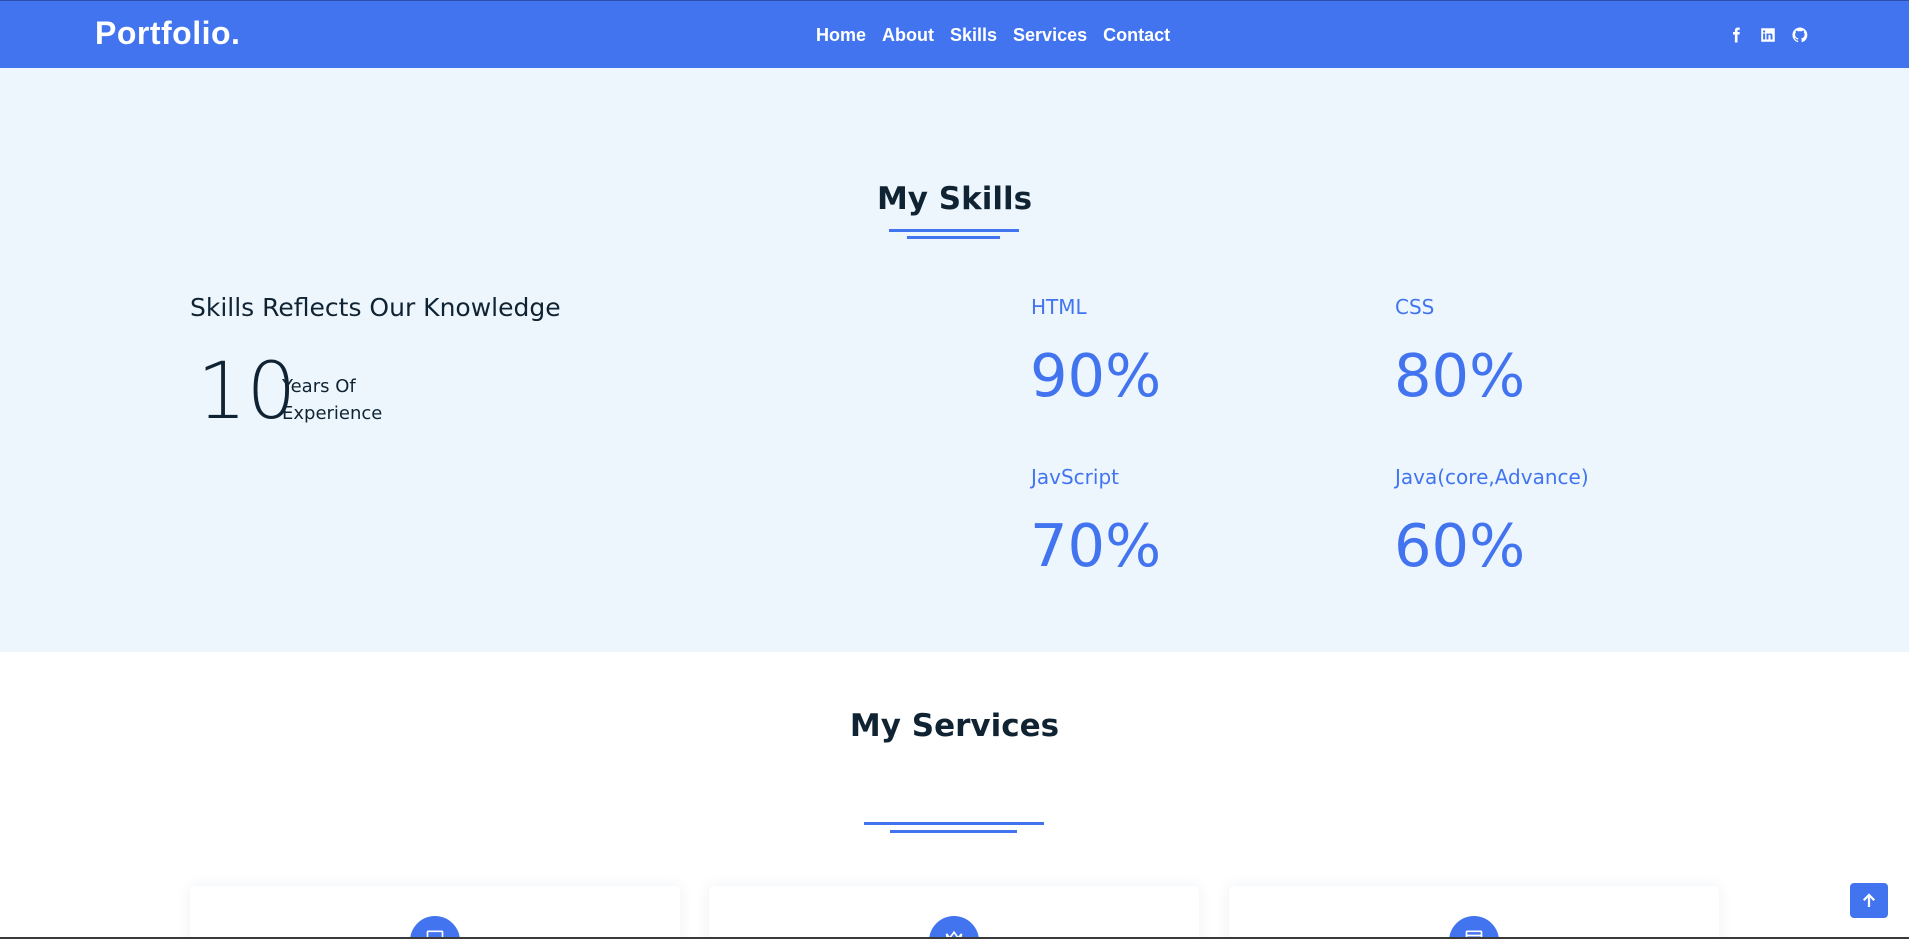 The width and height of the screenshot is (1909, 939). What do you see at coordinates (1460, 545) in the screenshot?
I see `skill-percent-java: 60%` at bounding box center [1460, 545].